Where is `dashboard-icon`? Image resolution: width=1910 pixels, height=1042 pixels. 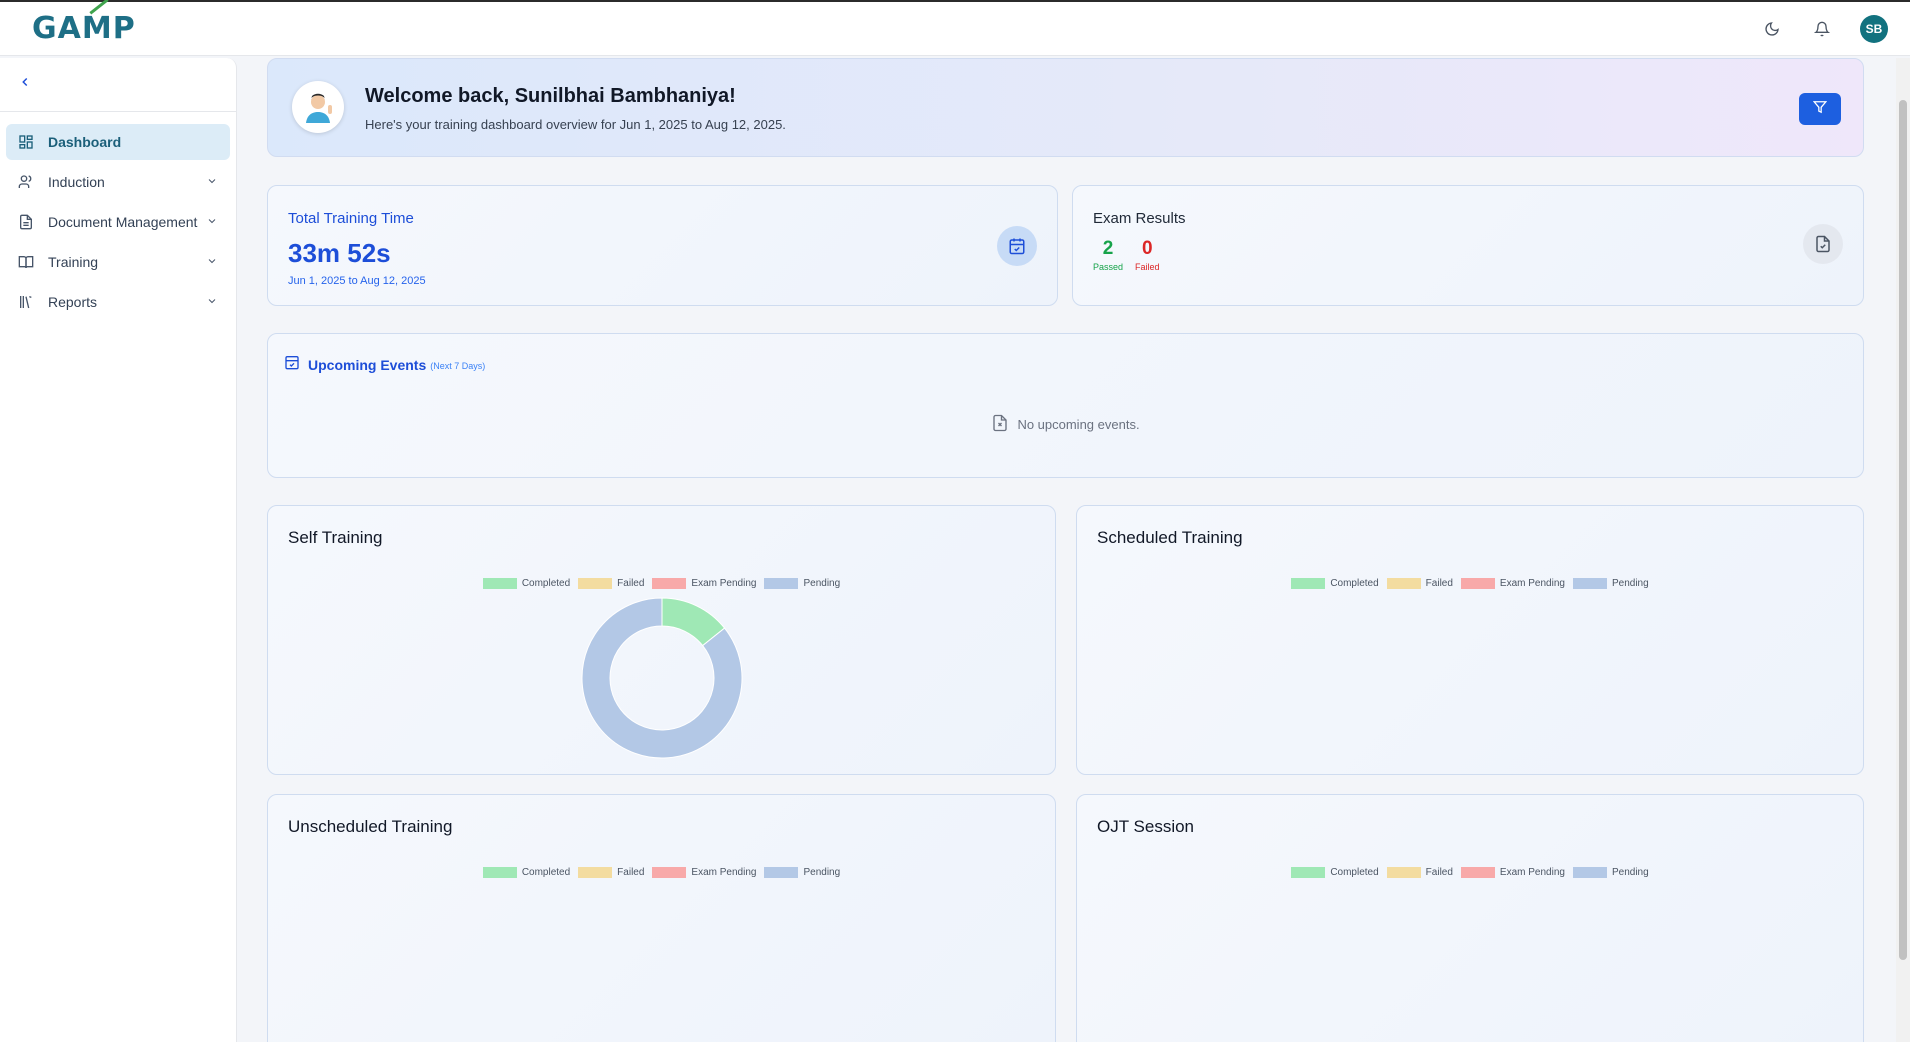
dashboard-icon is located at coordinates (27, 142).